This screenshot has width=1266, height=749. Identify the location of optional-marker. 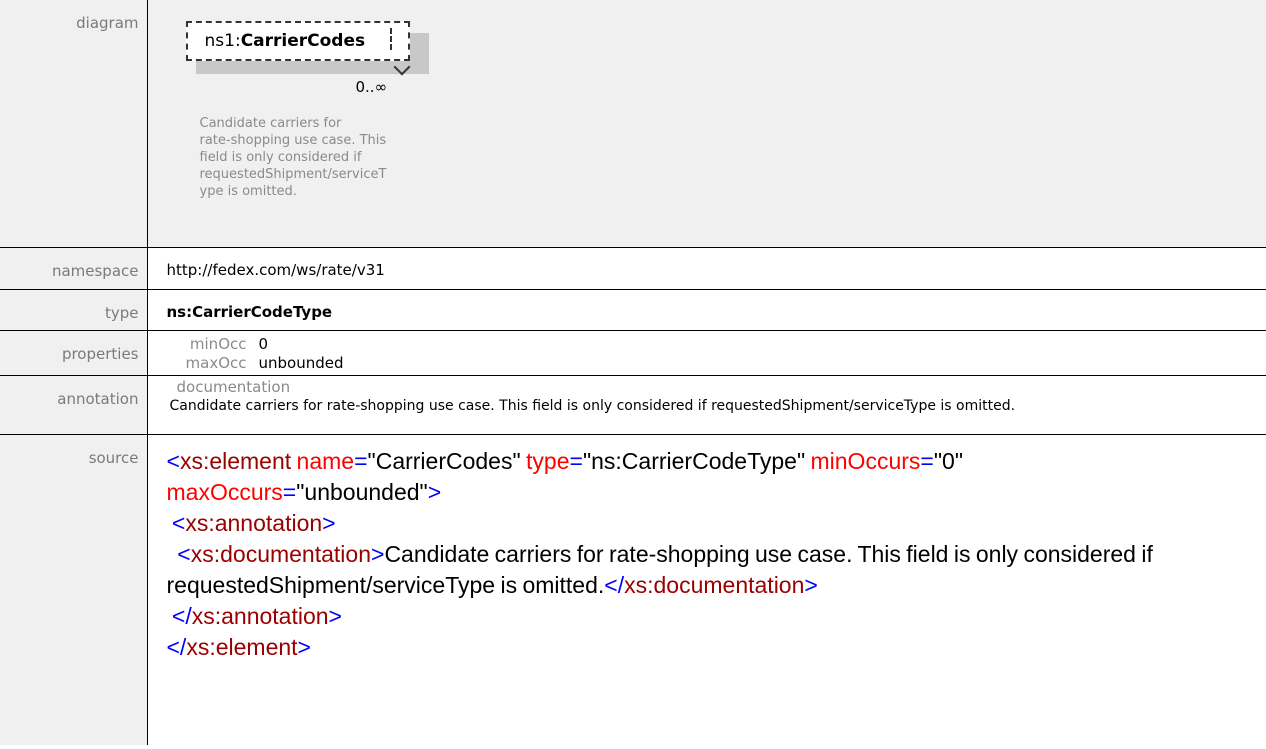
(393, 39).